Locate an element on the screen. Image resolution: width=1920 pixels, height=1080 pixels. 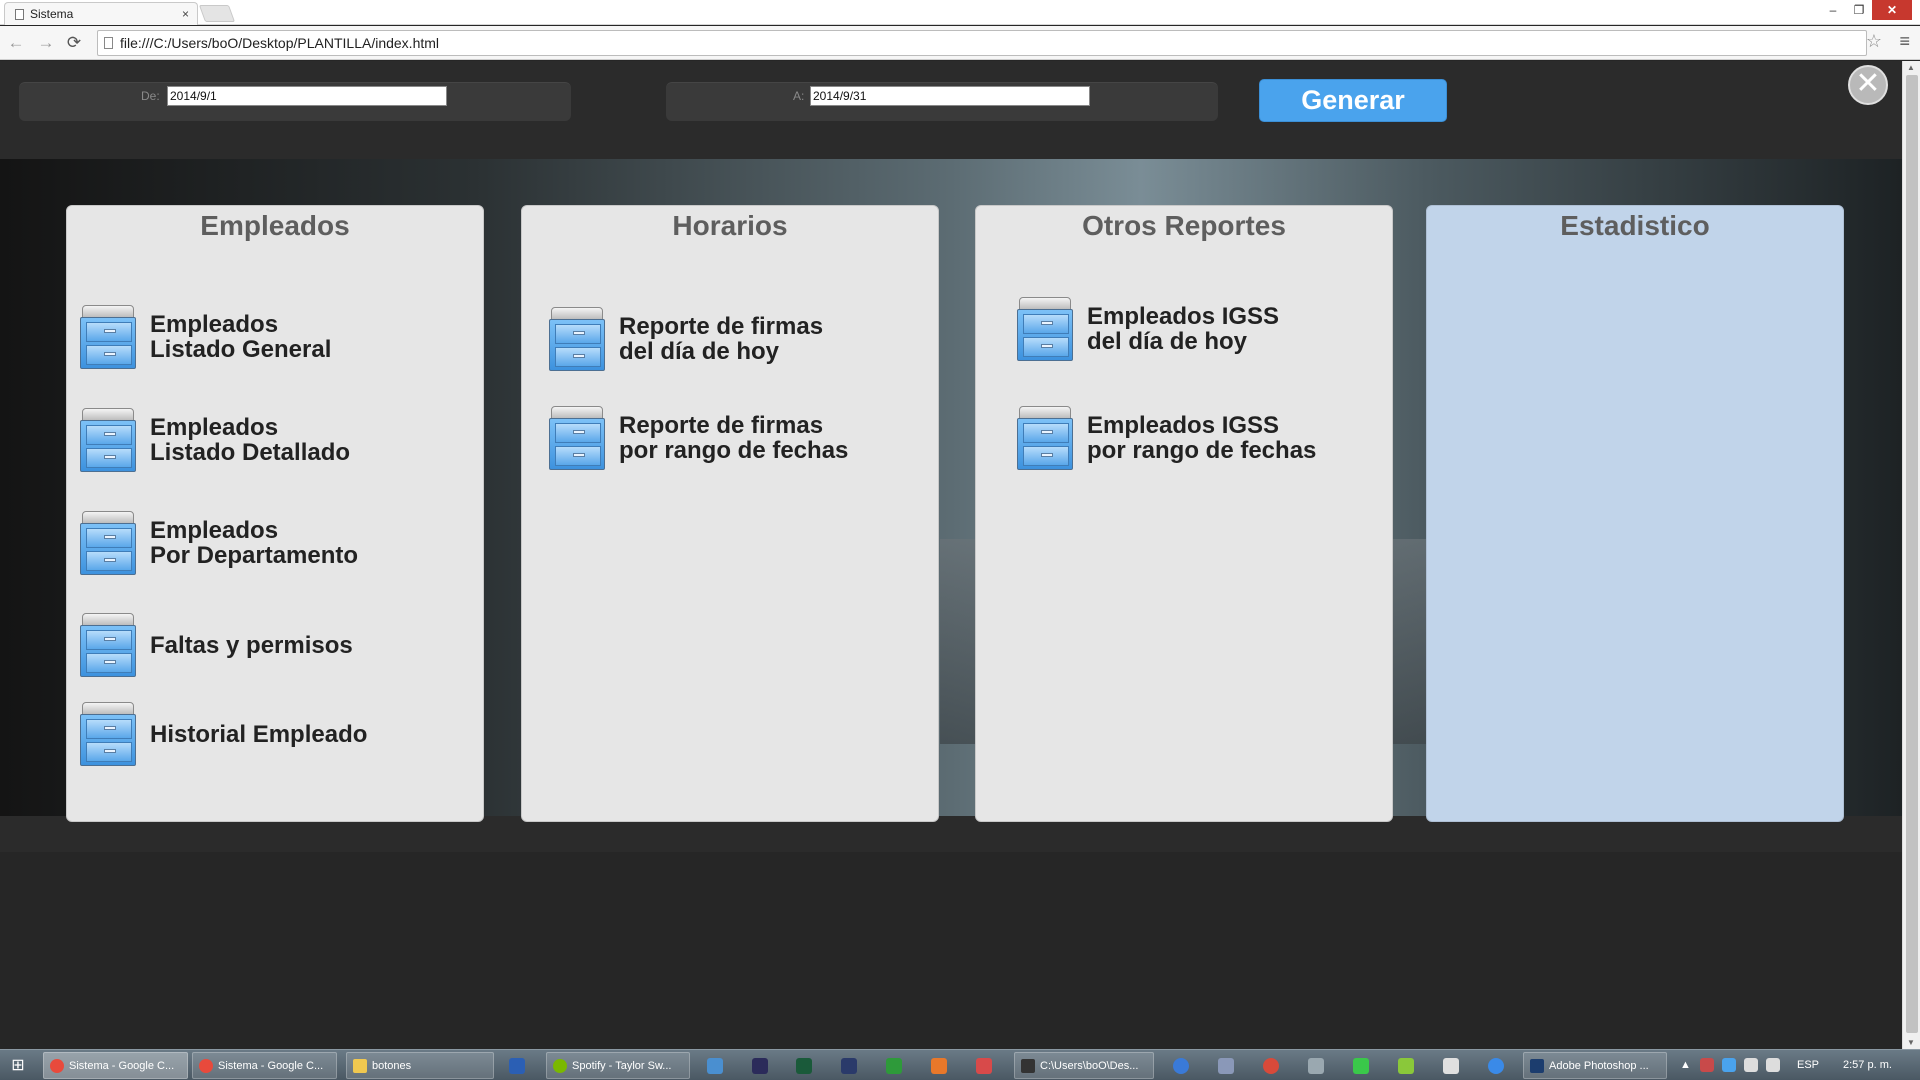
chrome-icon is located at coordinates (206, 1065).